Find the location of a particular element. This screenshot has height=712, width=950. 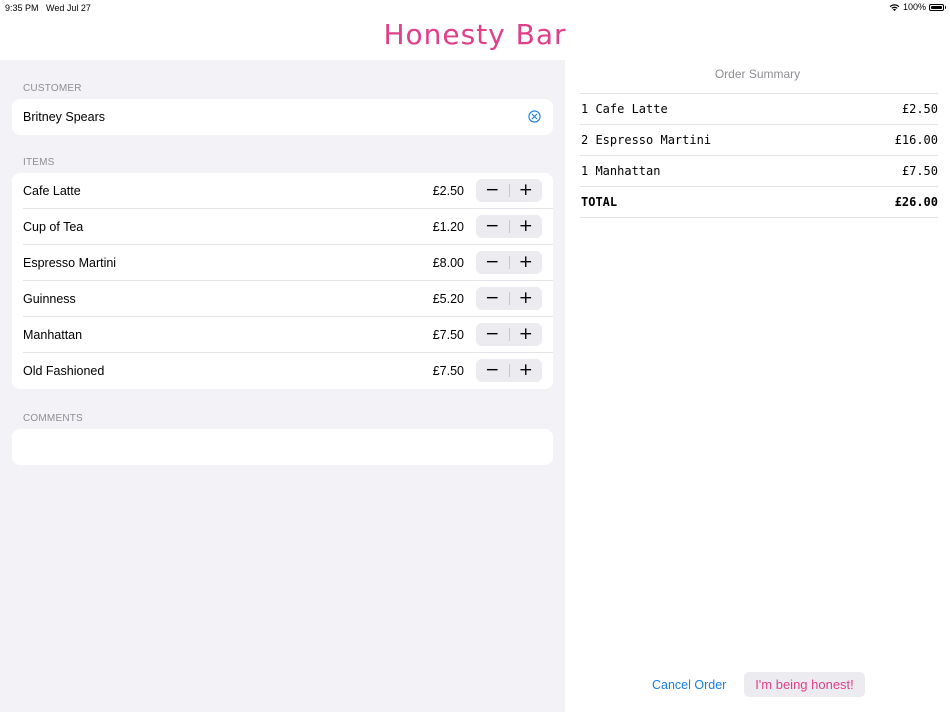

item-row: Old Fashioned £7.50 − + is located at coordinates (288, 371).